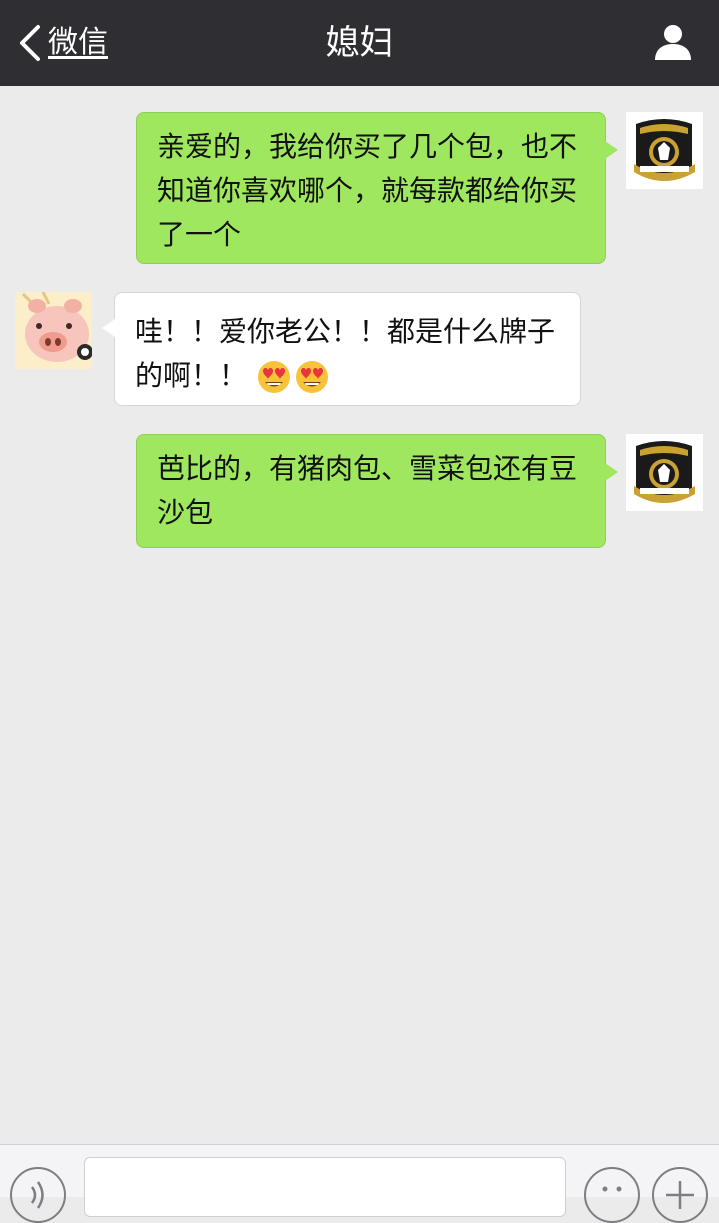  I want to click on message-input, so click(325, 1187).